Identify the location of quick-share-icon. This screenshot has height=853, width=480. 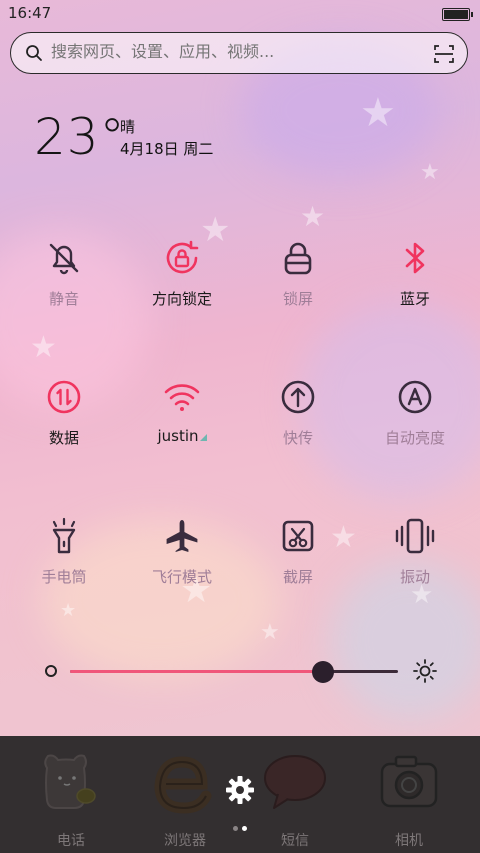
(298, 397).